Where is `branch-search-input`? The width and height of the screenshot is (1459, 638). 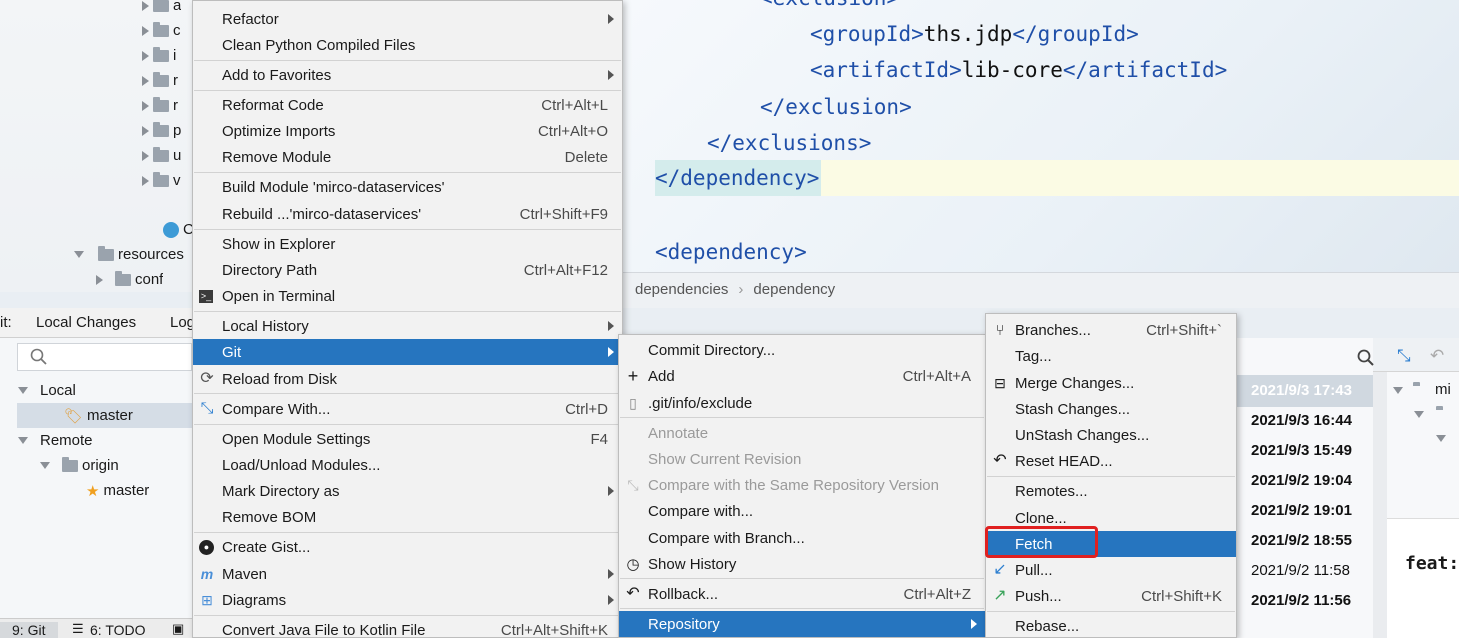
branch-search-input is located at coordinates (104, 357).